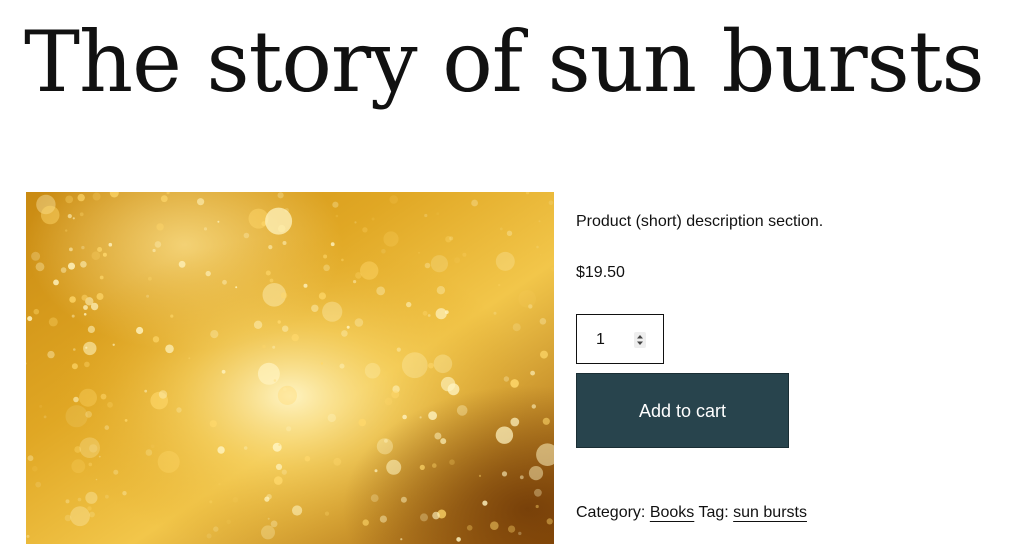  Describe the element at coordinates (600, 339) in the screenshot. I see `quantity-value: 1` at that location.